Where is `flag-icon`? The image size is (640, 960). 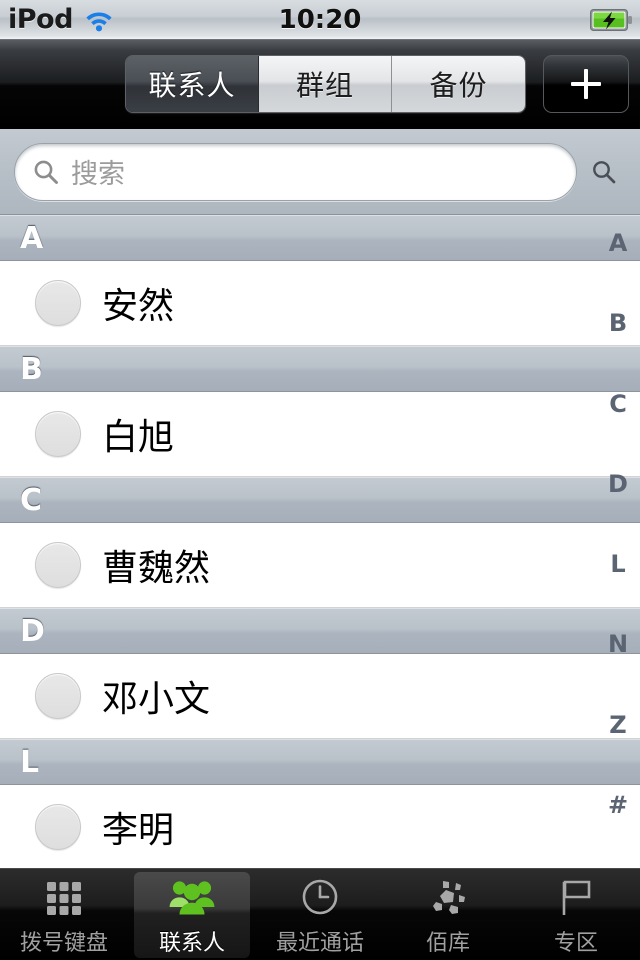 flag-icon is located at coordinates (576, 899).